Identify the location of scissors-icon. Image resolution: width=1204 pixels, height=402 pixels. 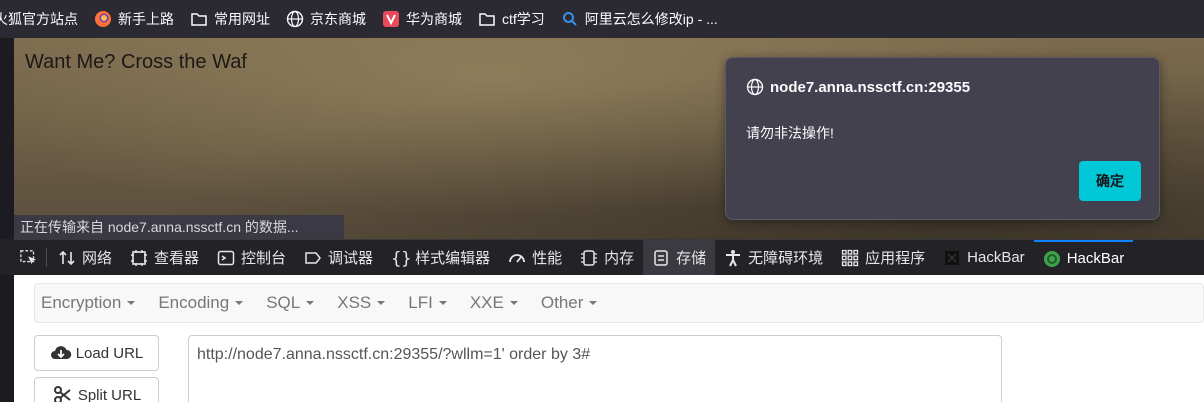
(63, 394).